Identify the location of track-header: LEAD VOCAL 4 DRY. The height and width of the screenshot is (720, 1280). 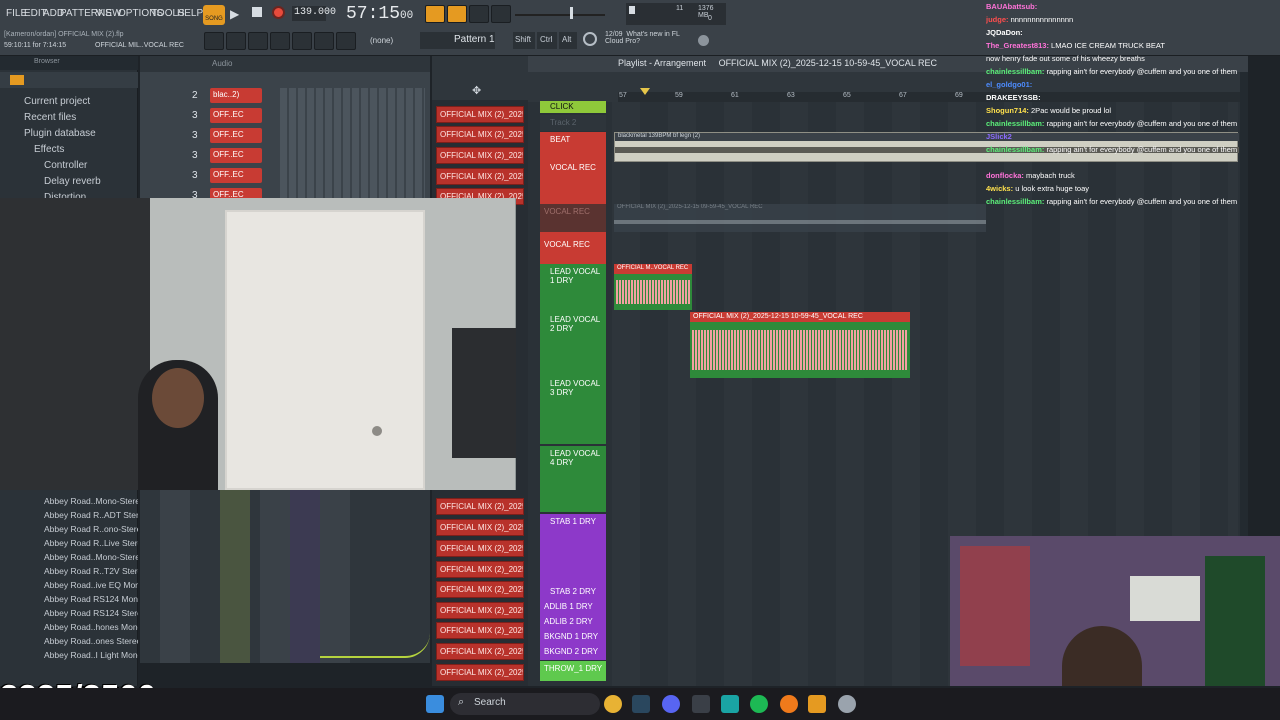
(573, 479).